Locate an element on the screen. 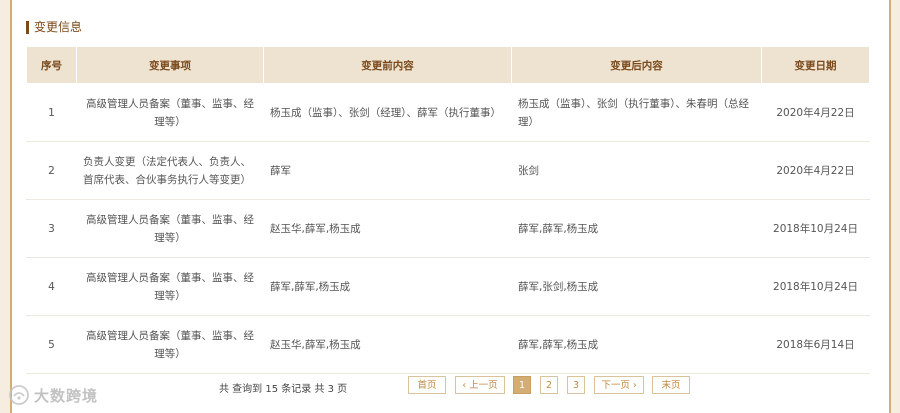 This screenshot has height=413, width=900. watermark: 大数跨境 is located at coordinates (53, 395).